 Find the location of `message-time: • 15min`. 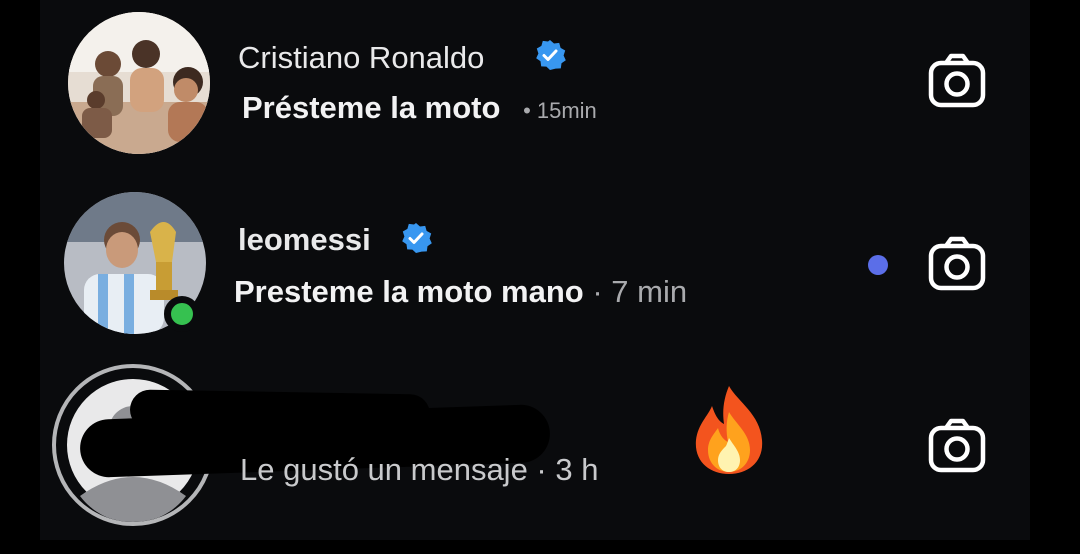

message-time: • 15min is located at coordinates (560, 110).